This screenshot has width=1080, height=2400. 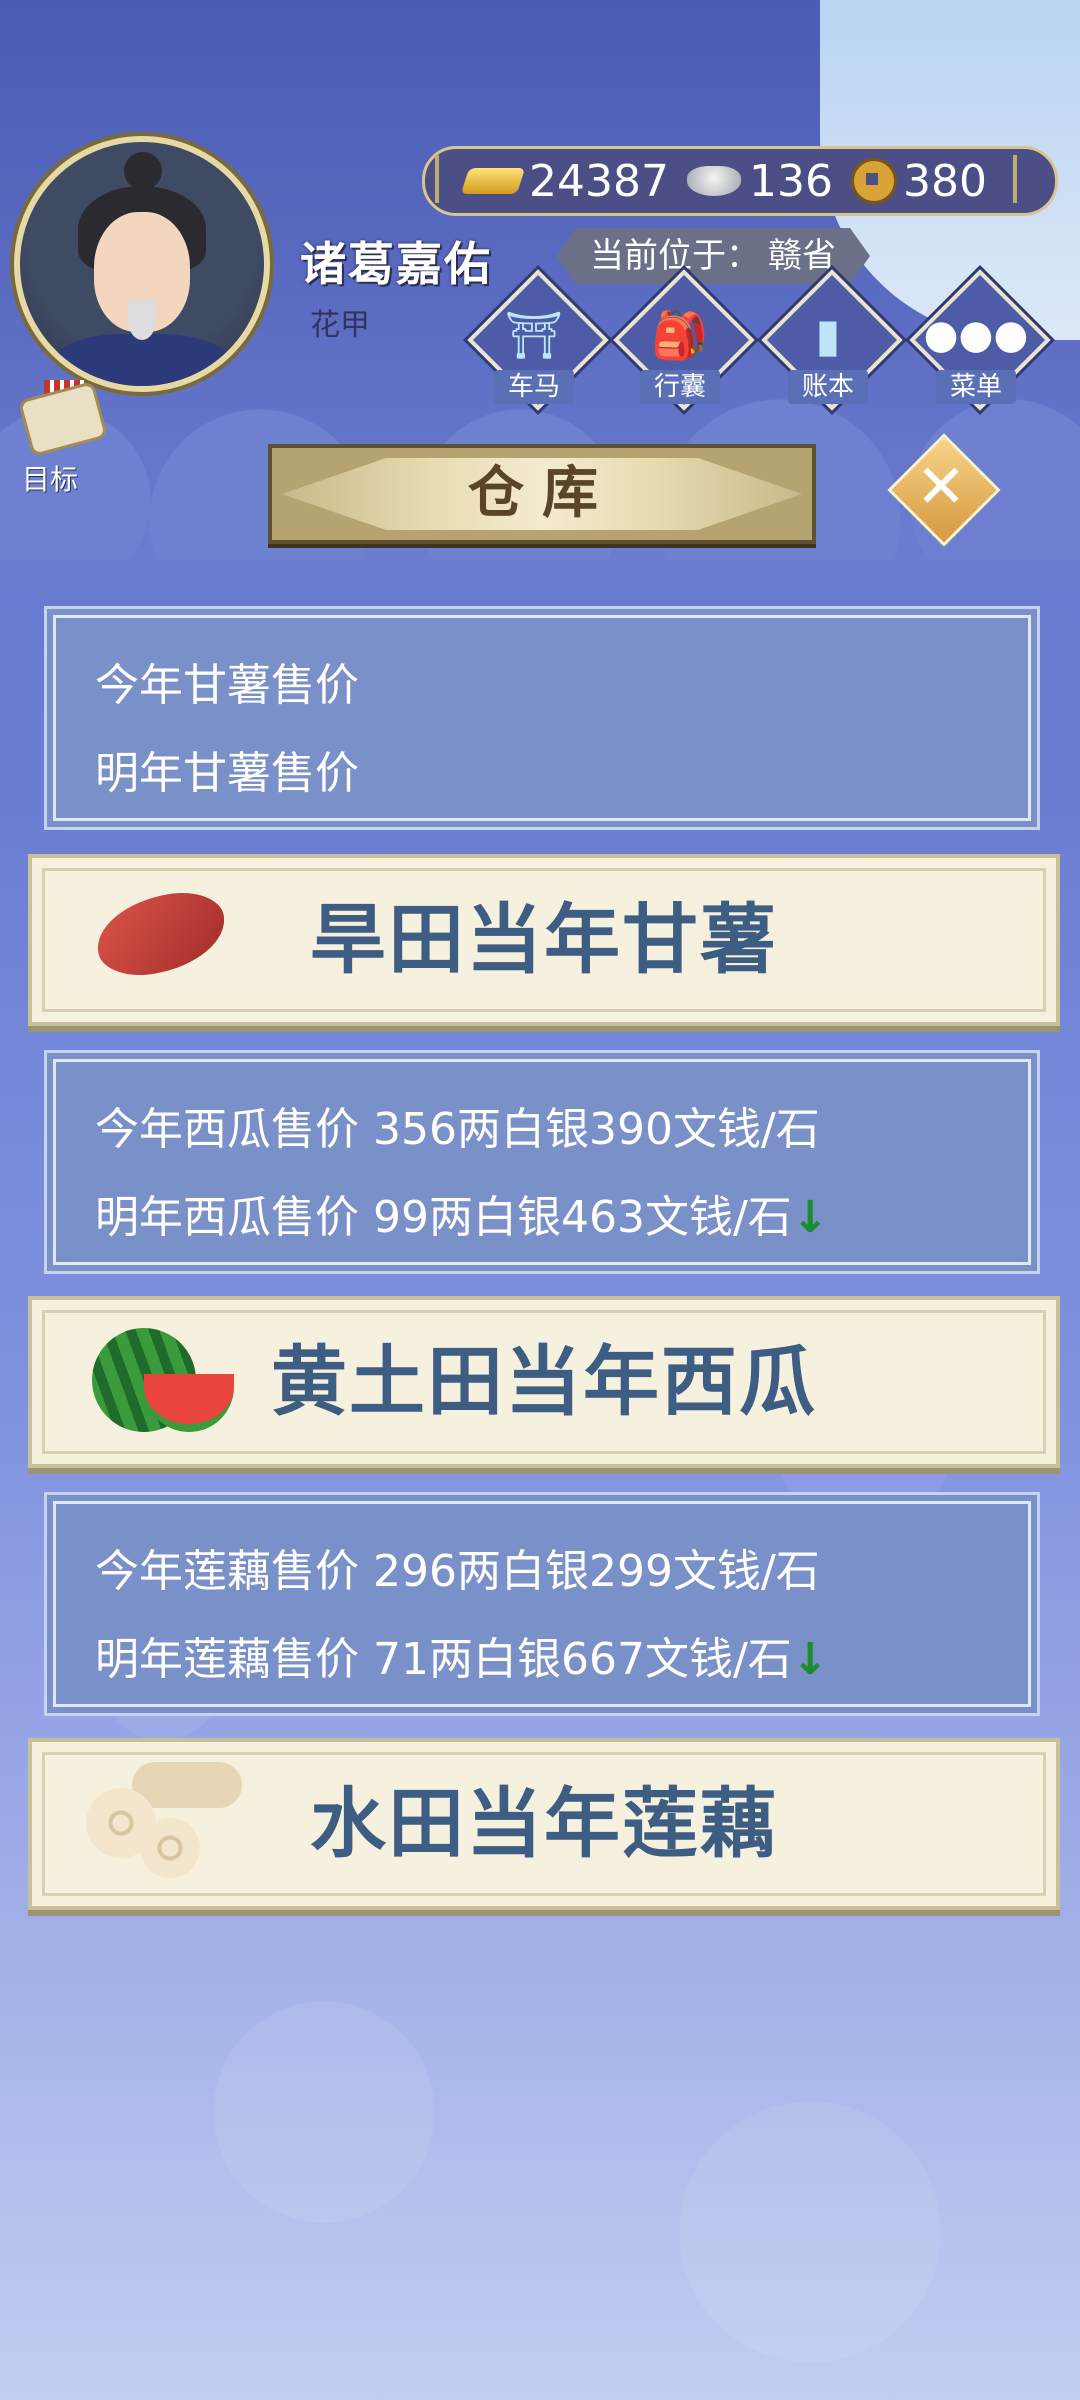 What do you see at coordinates (227, 685) in the screenshot?
I see `current-year-price: 今年甘薯售价` at bounding box center [227, 685].